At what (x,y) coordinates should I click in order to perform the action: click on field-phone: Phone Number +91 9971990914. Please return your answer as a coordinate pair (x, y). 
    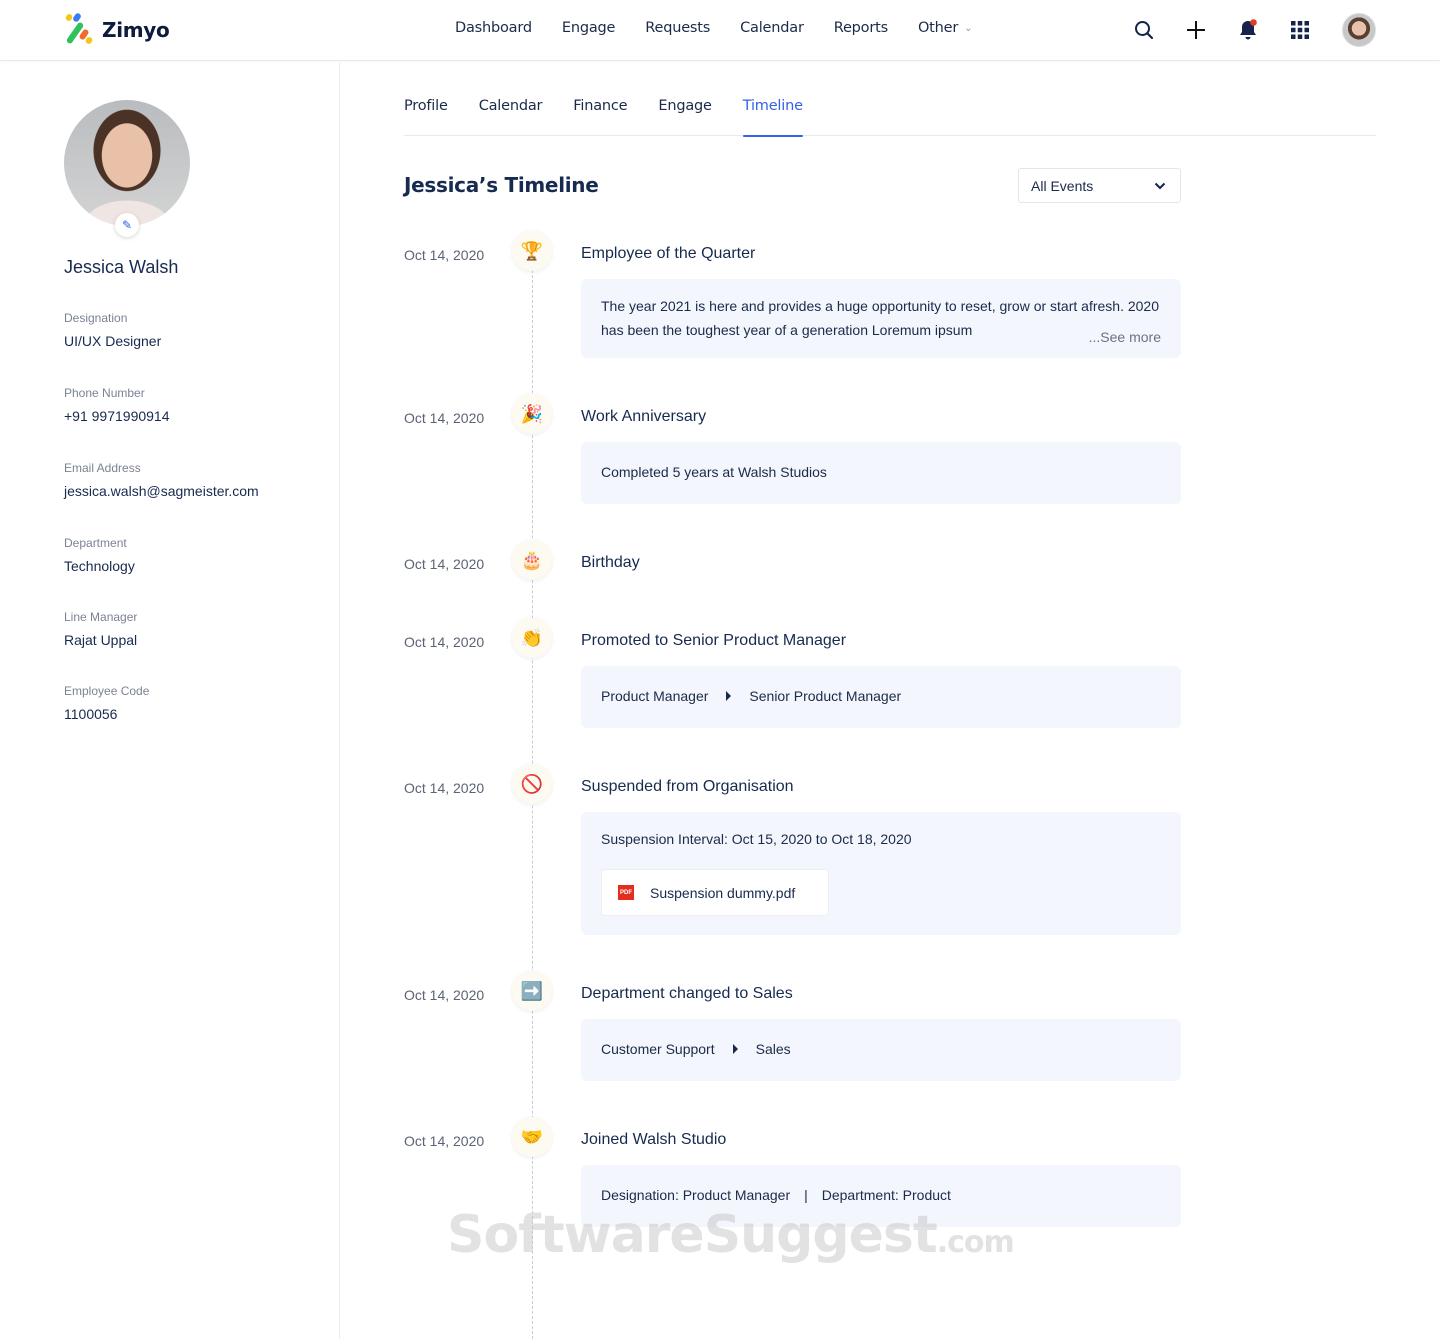
    Looking at the image, I should click on (117, 405).